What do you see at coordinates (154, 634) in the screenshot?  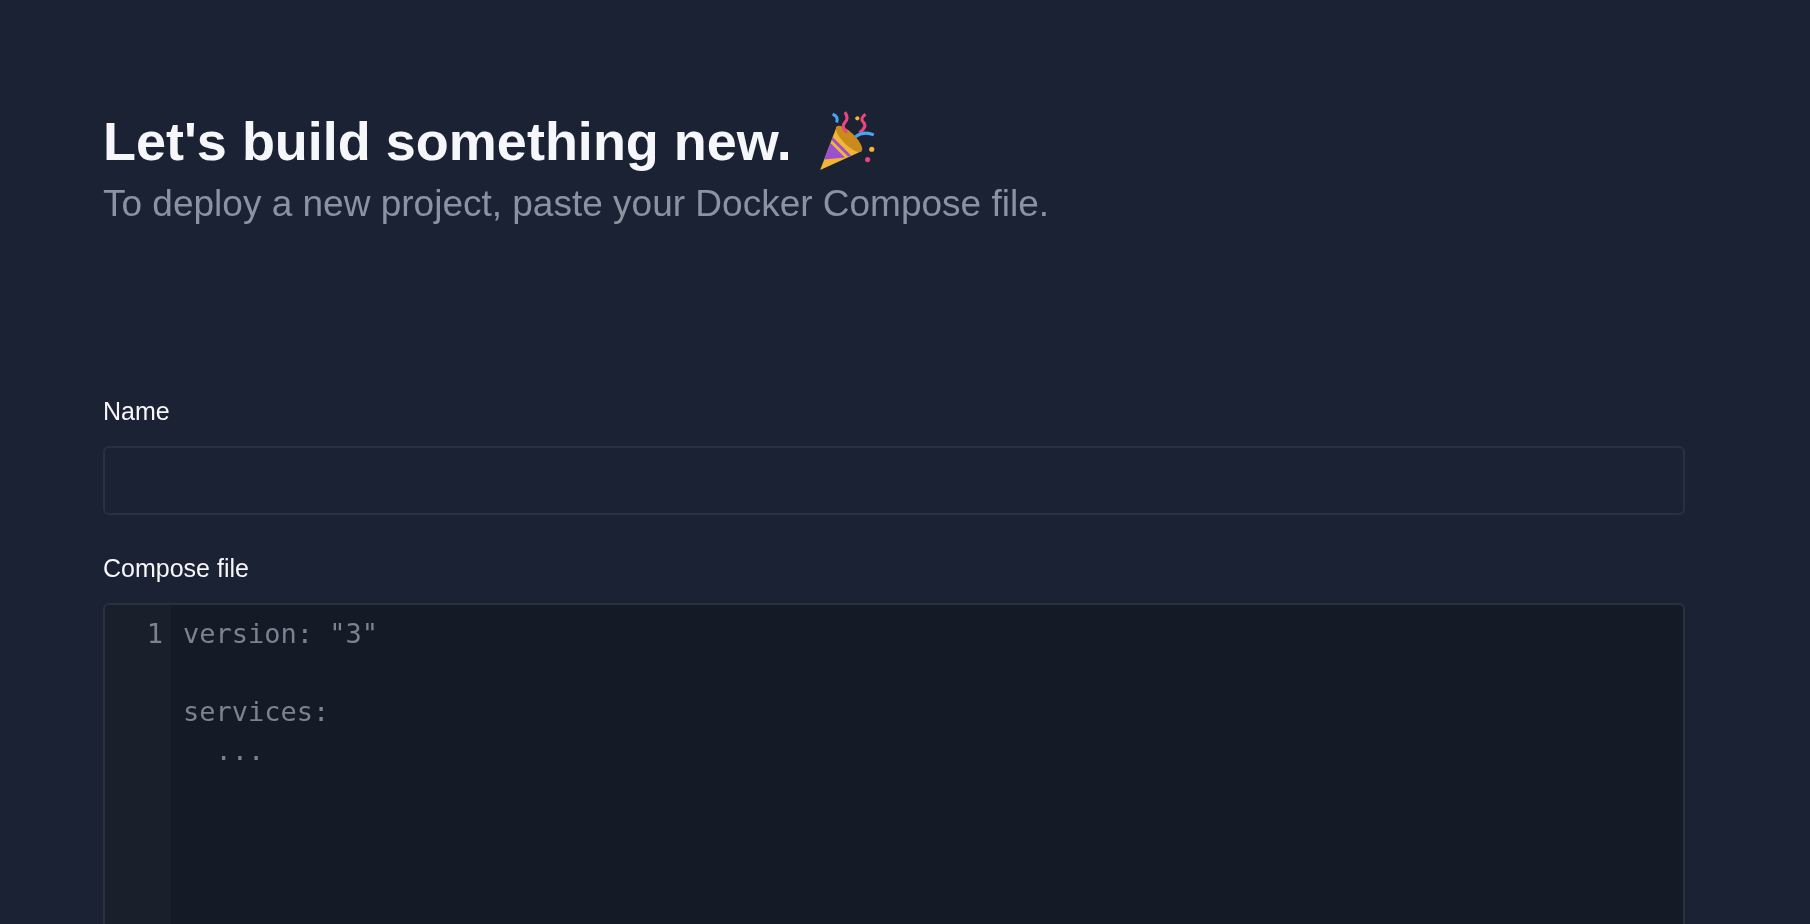 I see `line-number: 1` at bounding box center [154, 634].